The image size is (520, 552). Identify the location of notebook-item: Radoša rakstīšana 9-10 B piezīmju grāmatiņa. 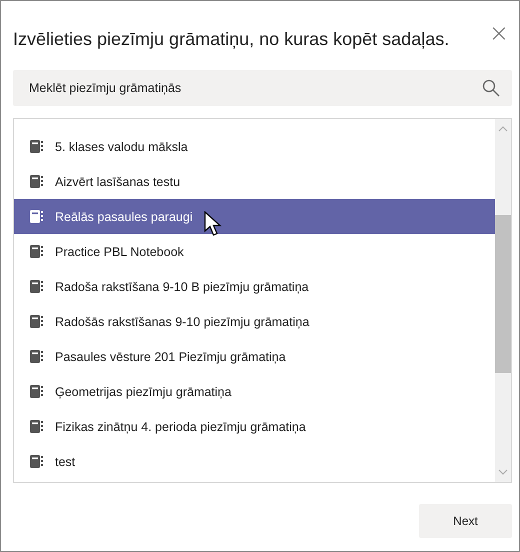
(254, 286).